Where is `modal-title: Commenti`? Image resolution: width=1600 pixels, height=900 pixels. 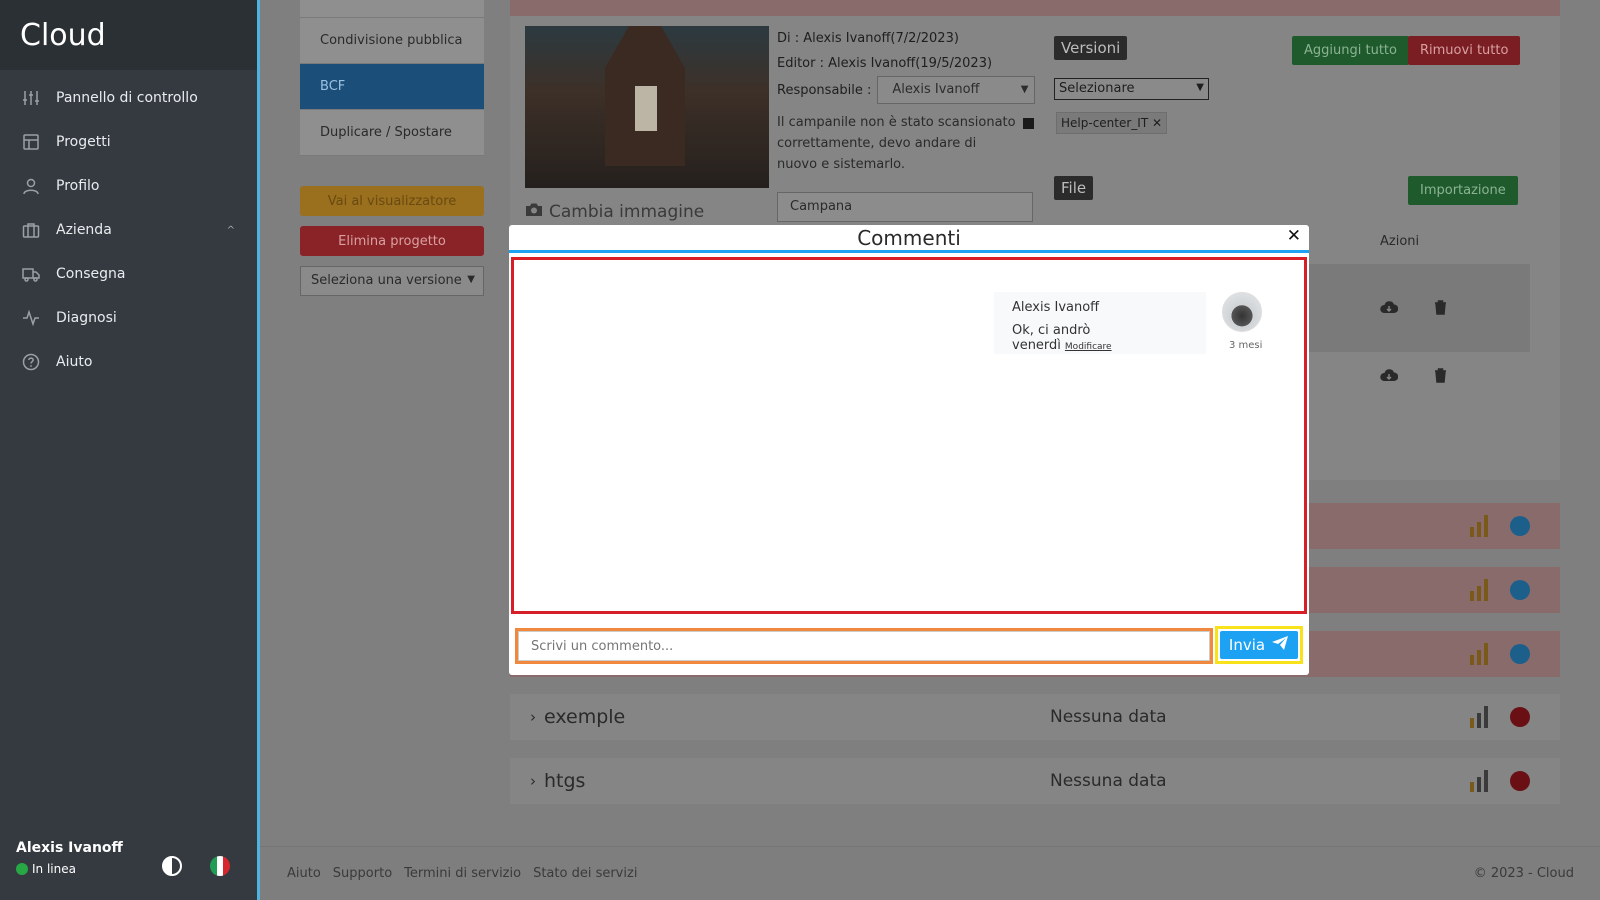 modal-title: Commenti is located at coordinates (909, 238).